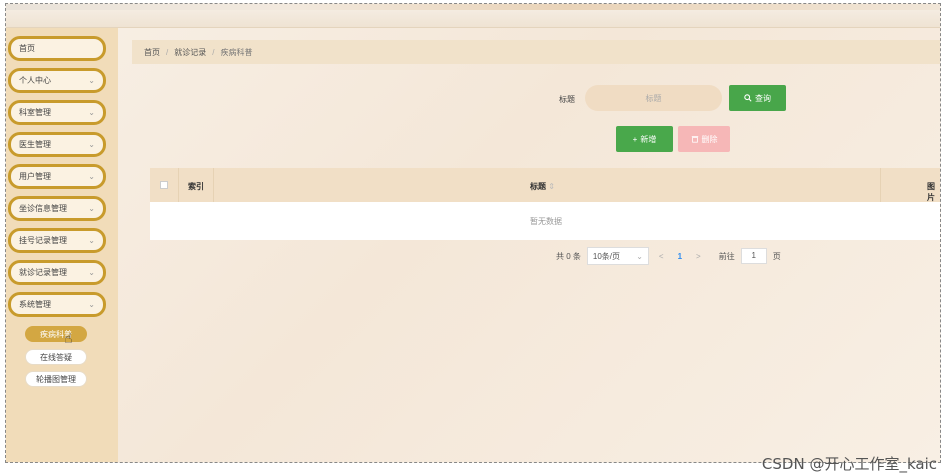 This screenshot has width=945, height=476. What do you see at coordinates (57, 48) in the screenshot?
I see `sidebar-item-home: 首页` at bounding box center [57, 48].